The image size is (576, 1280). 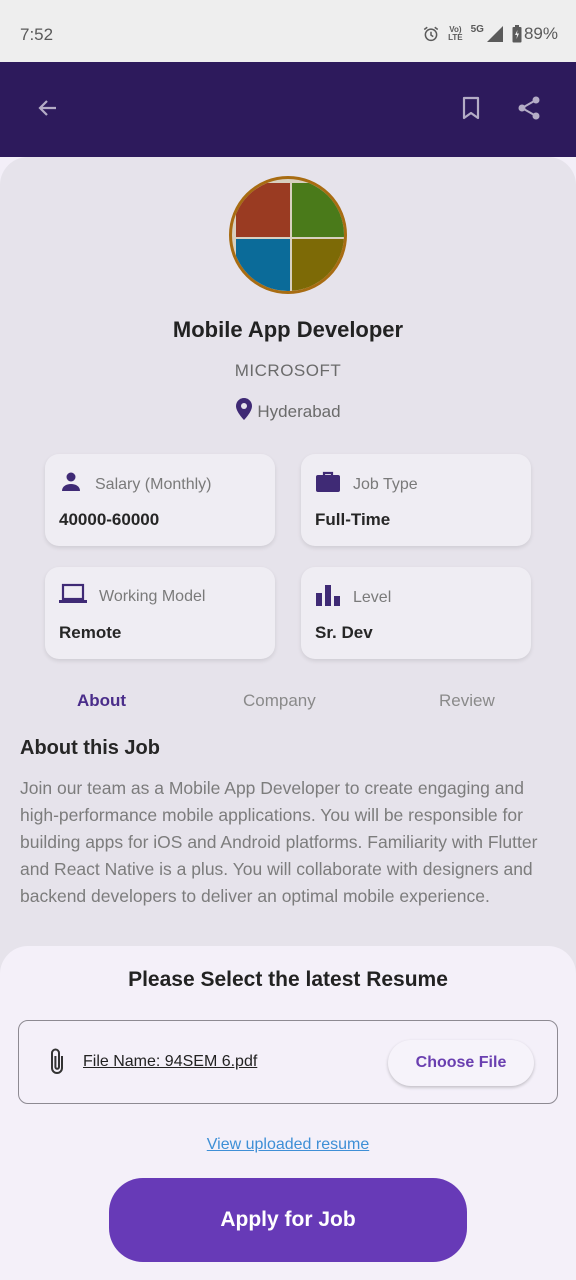 What do you see at coordinates (101, 701) in the screenshot?
I see `tab-about: About` at bounding box center [101, 701].